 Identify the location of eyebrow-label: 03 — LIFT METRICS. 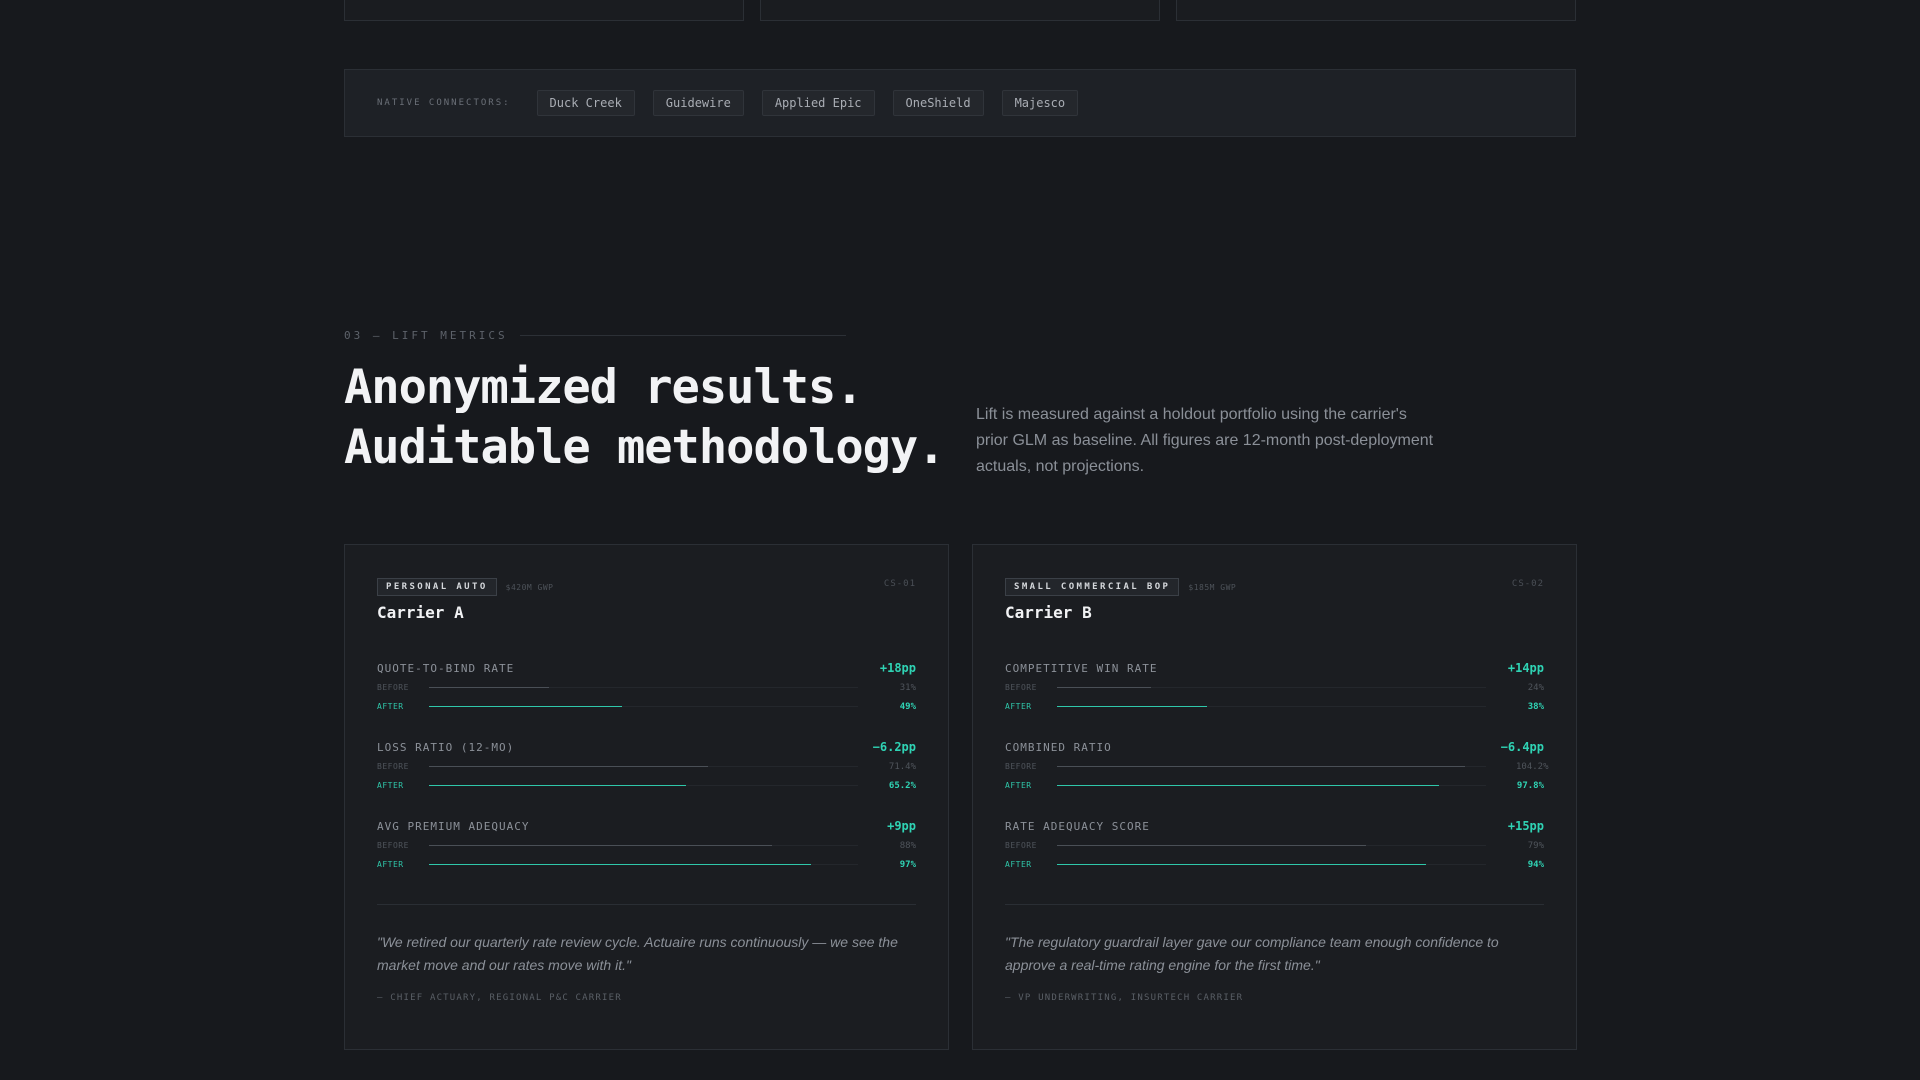
(426, 335).